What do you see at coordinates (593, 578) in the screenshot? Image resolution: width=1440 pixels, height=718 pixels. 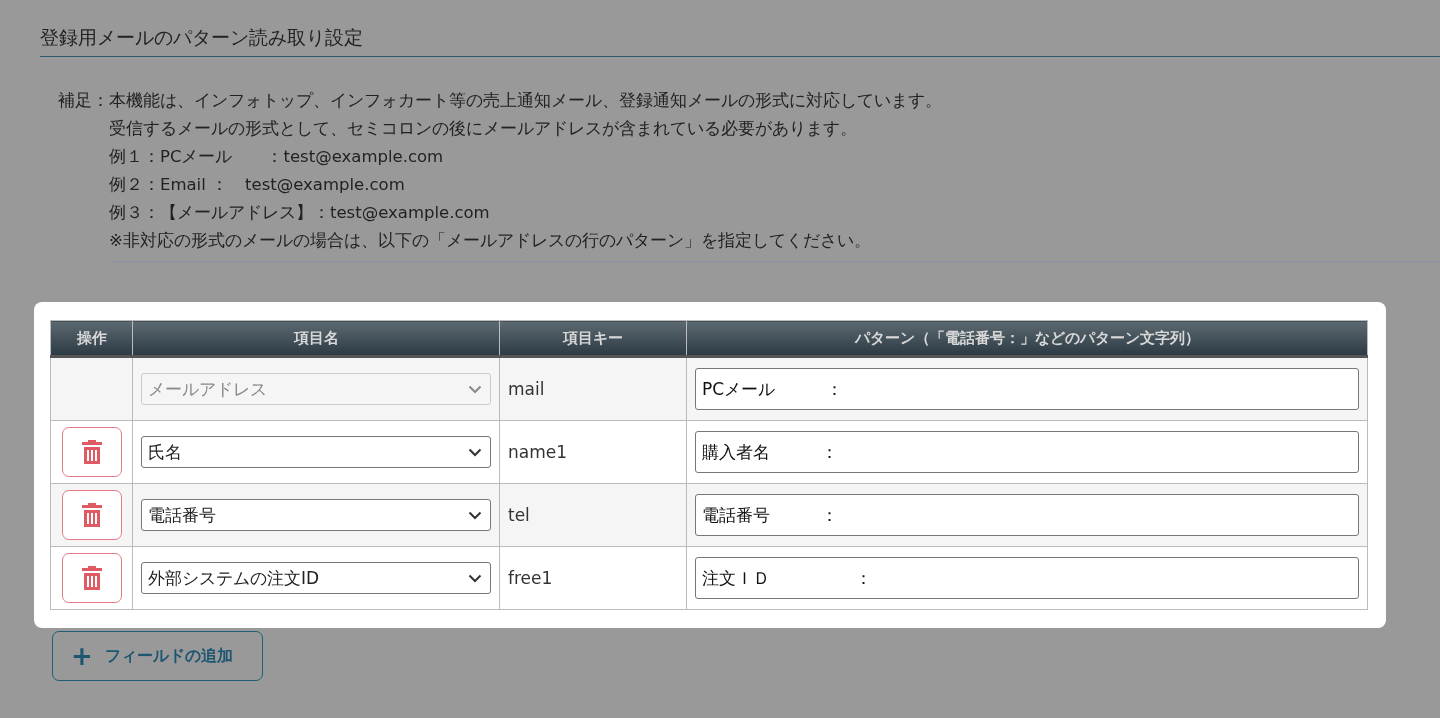 I see `table-cell: free1` at bounding box center [593, 578].